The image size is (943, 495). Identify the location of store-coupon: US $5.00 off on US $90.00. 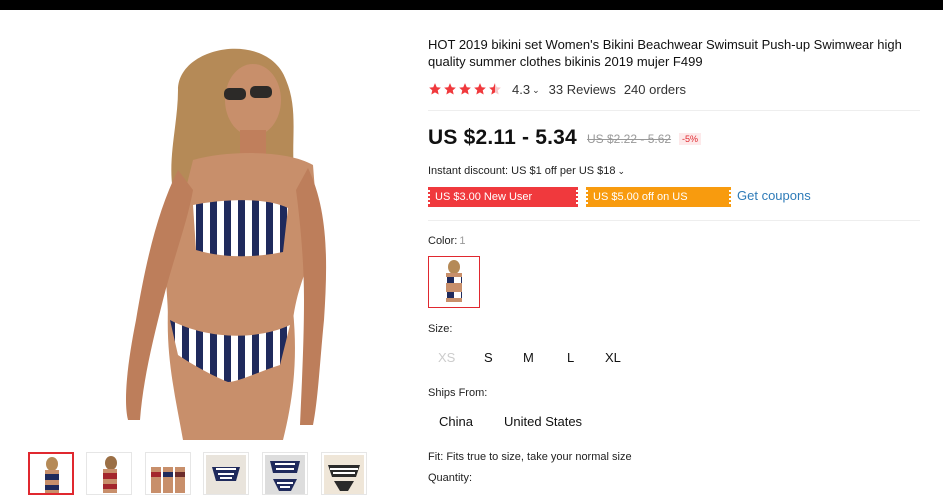
(658, 205).